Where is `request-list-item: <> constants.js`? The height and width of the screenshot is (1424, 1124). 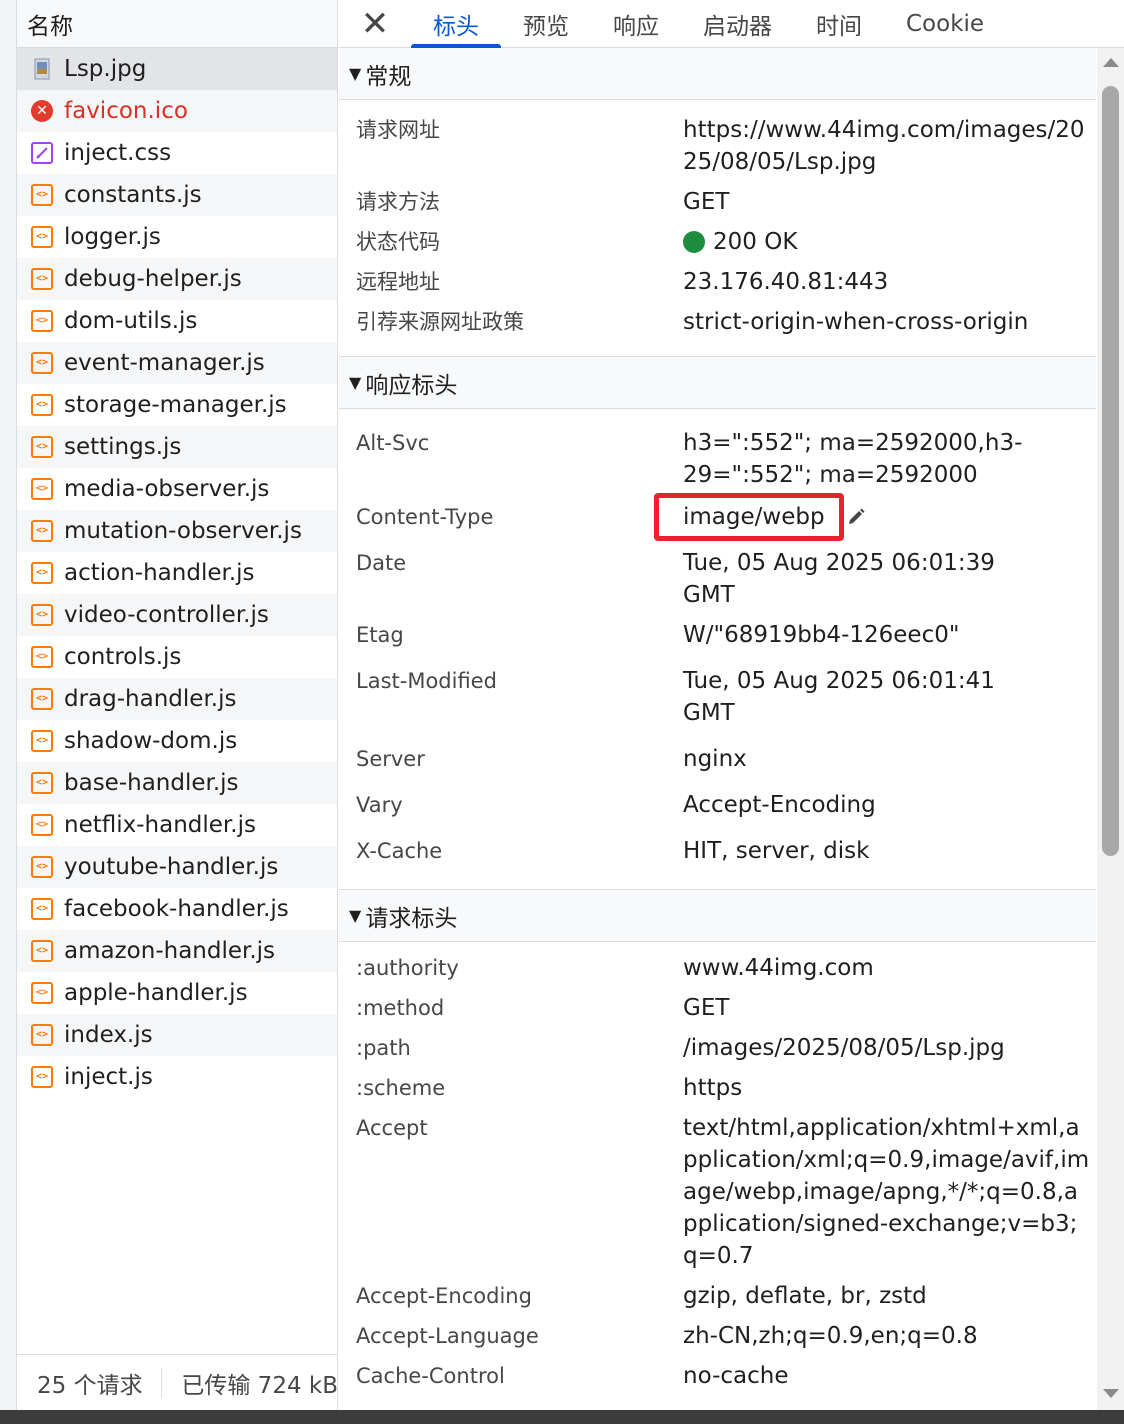
request-list-item: <> constants.js is located at coordinates (177, 195).